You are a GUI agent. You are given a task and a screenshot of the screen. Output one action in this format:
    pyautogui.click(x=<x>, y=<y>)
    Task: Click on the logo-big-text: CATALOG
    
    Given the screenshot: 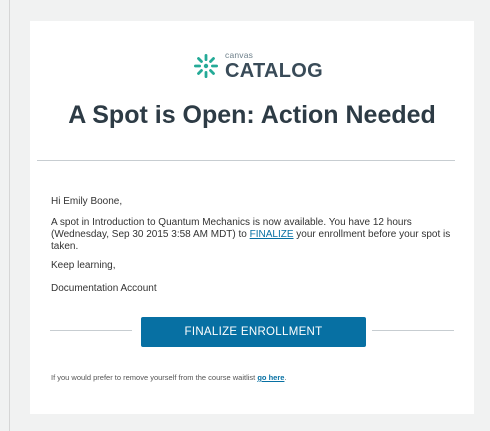 What is the action you would take?
    pyautogui.click(x=274, y=70)
    